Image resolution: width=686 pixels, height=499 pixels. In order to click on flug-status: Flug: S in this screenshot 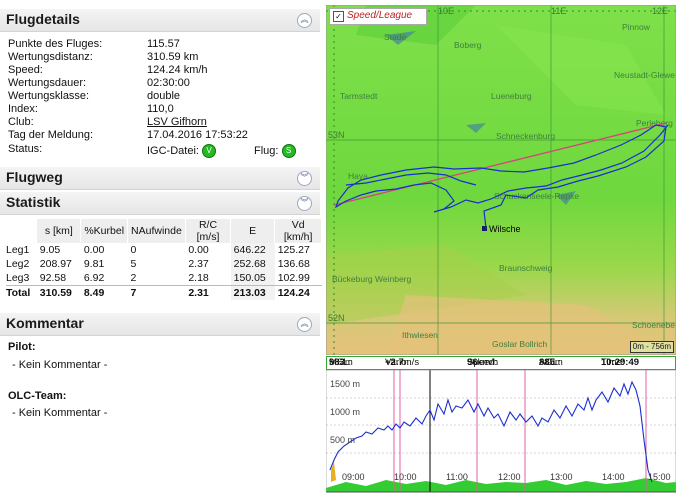, I will do `click(275, 151)`.